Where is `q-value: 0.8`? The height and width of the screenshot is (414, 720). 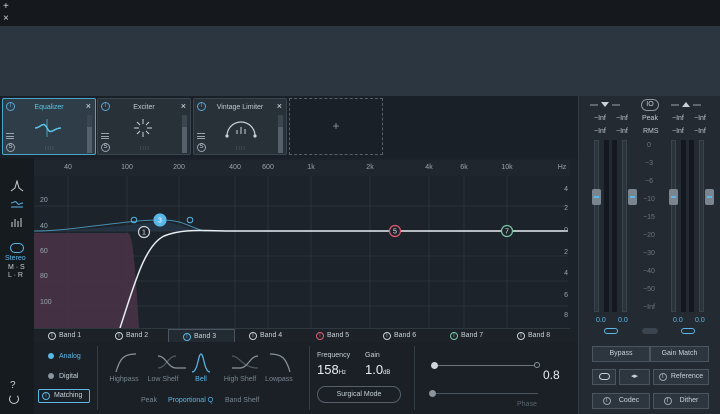 q-value: 0.8 is located at coordinates (551, 375).